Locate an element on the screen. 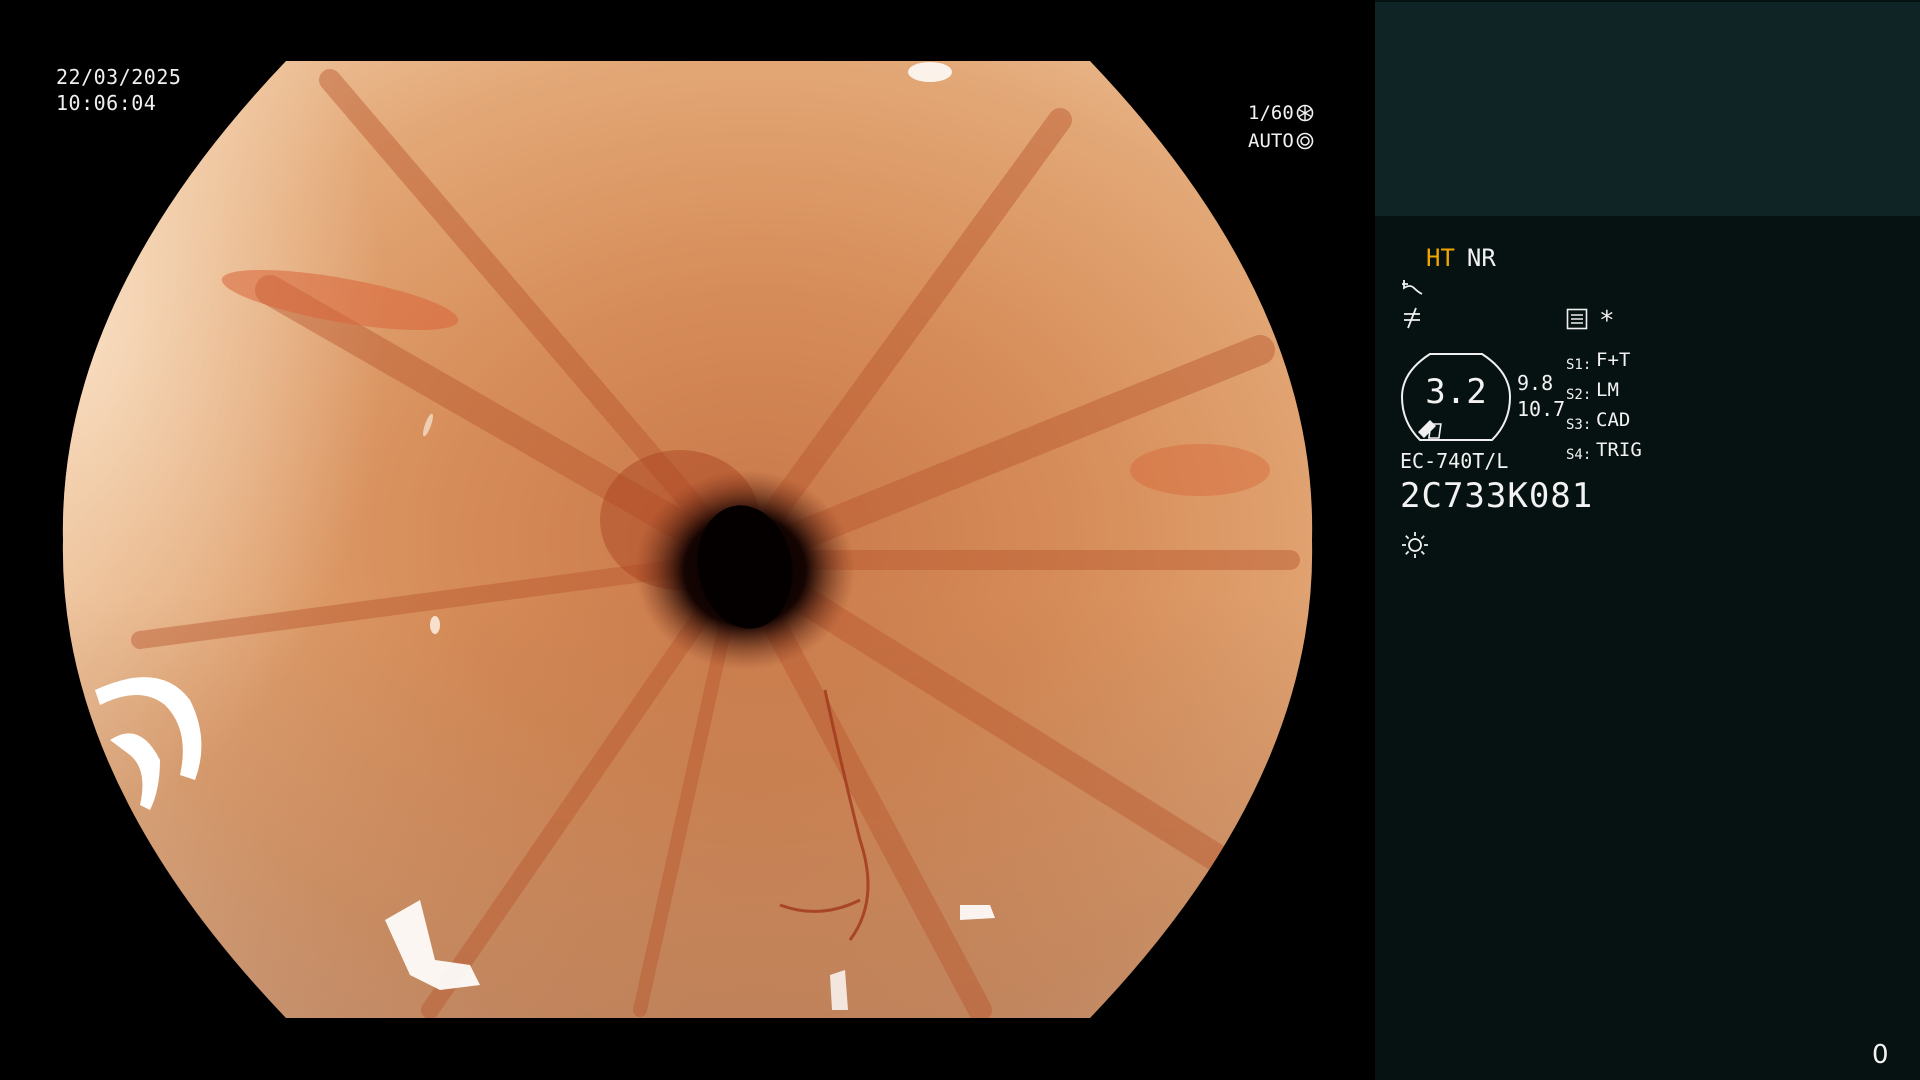  info-panel-header-area is located at coordinates (1647, 109).